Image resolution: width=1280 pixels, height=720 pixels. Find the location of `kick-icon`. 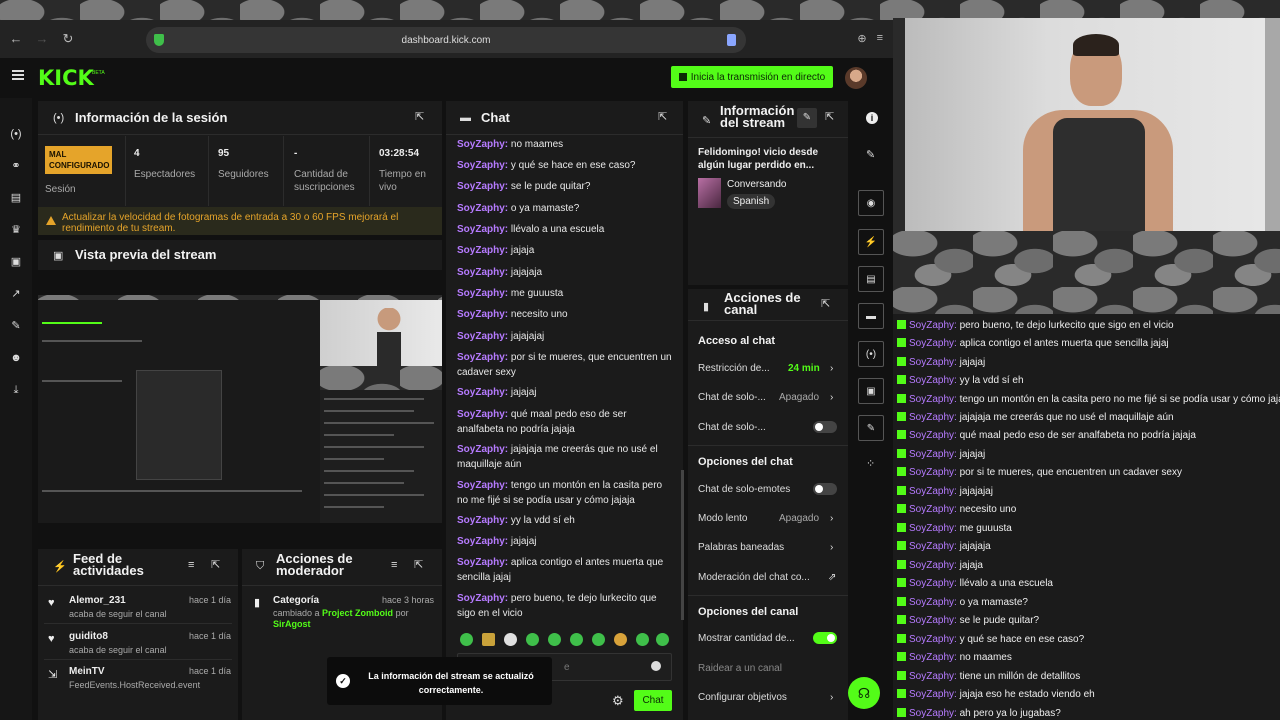

kick-icon is located at coordinates (901, 582).